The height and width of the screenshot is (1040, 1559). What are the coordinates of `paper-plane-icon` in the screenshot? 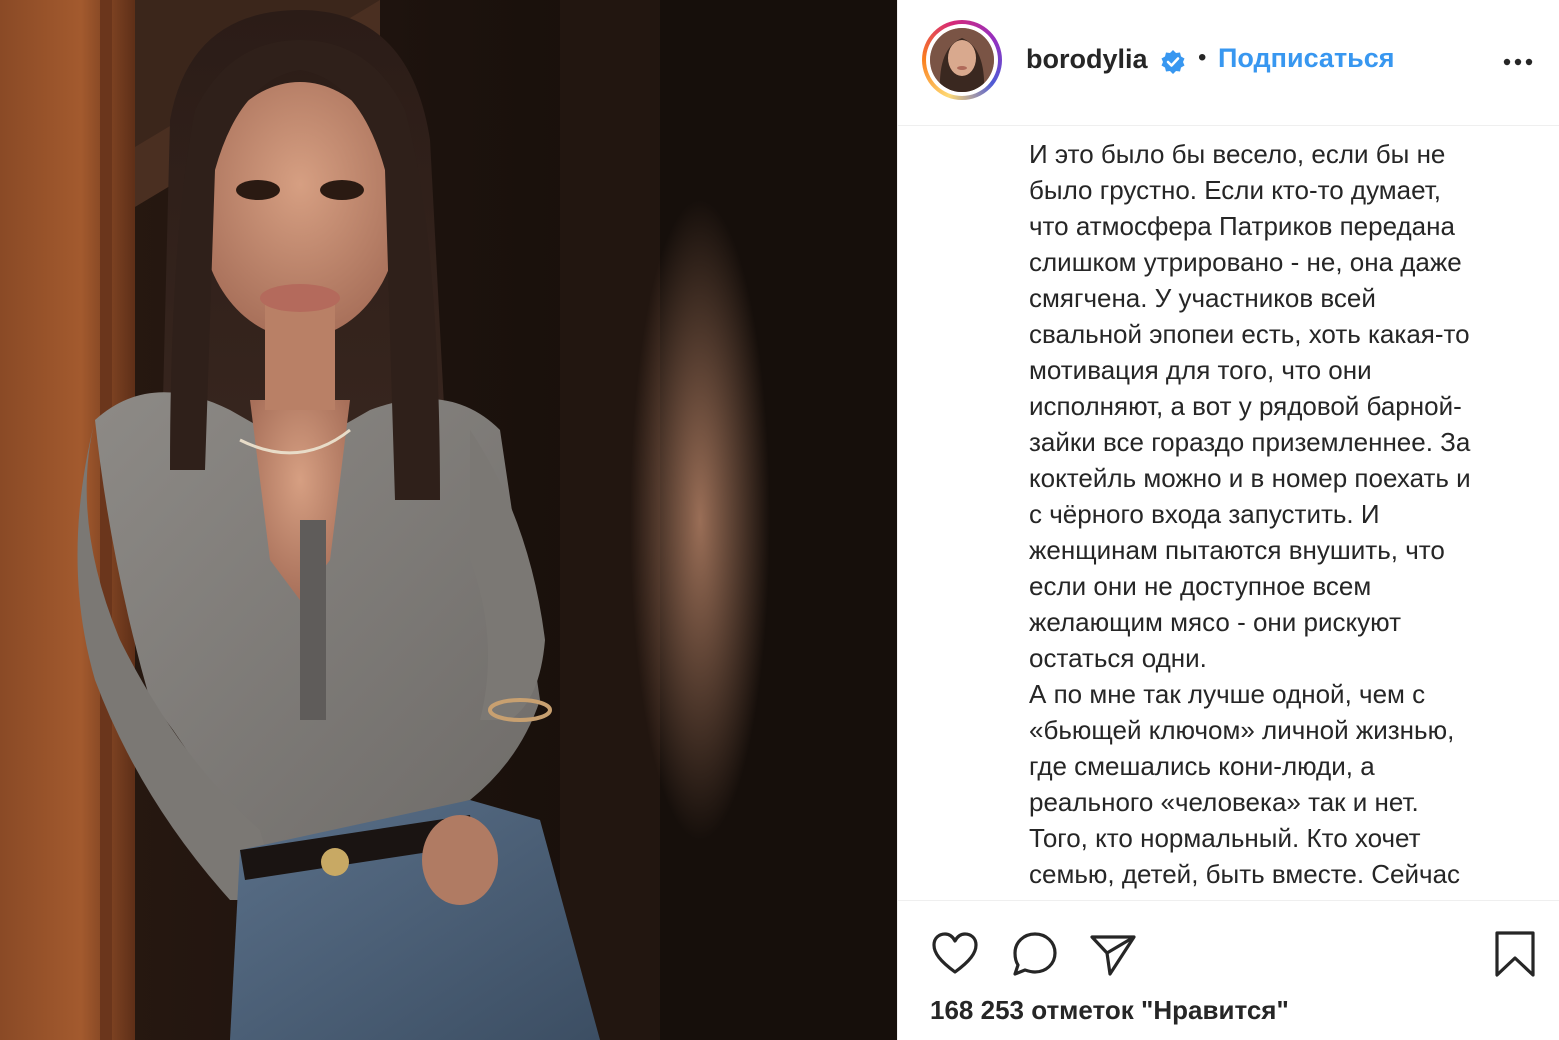 It's located at (1113, 955).